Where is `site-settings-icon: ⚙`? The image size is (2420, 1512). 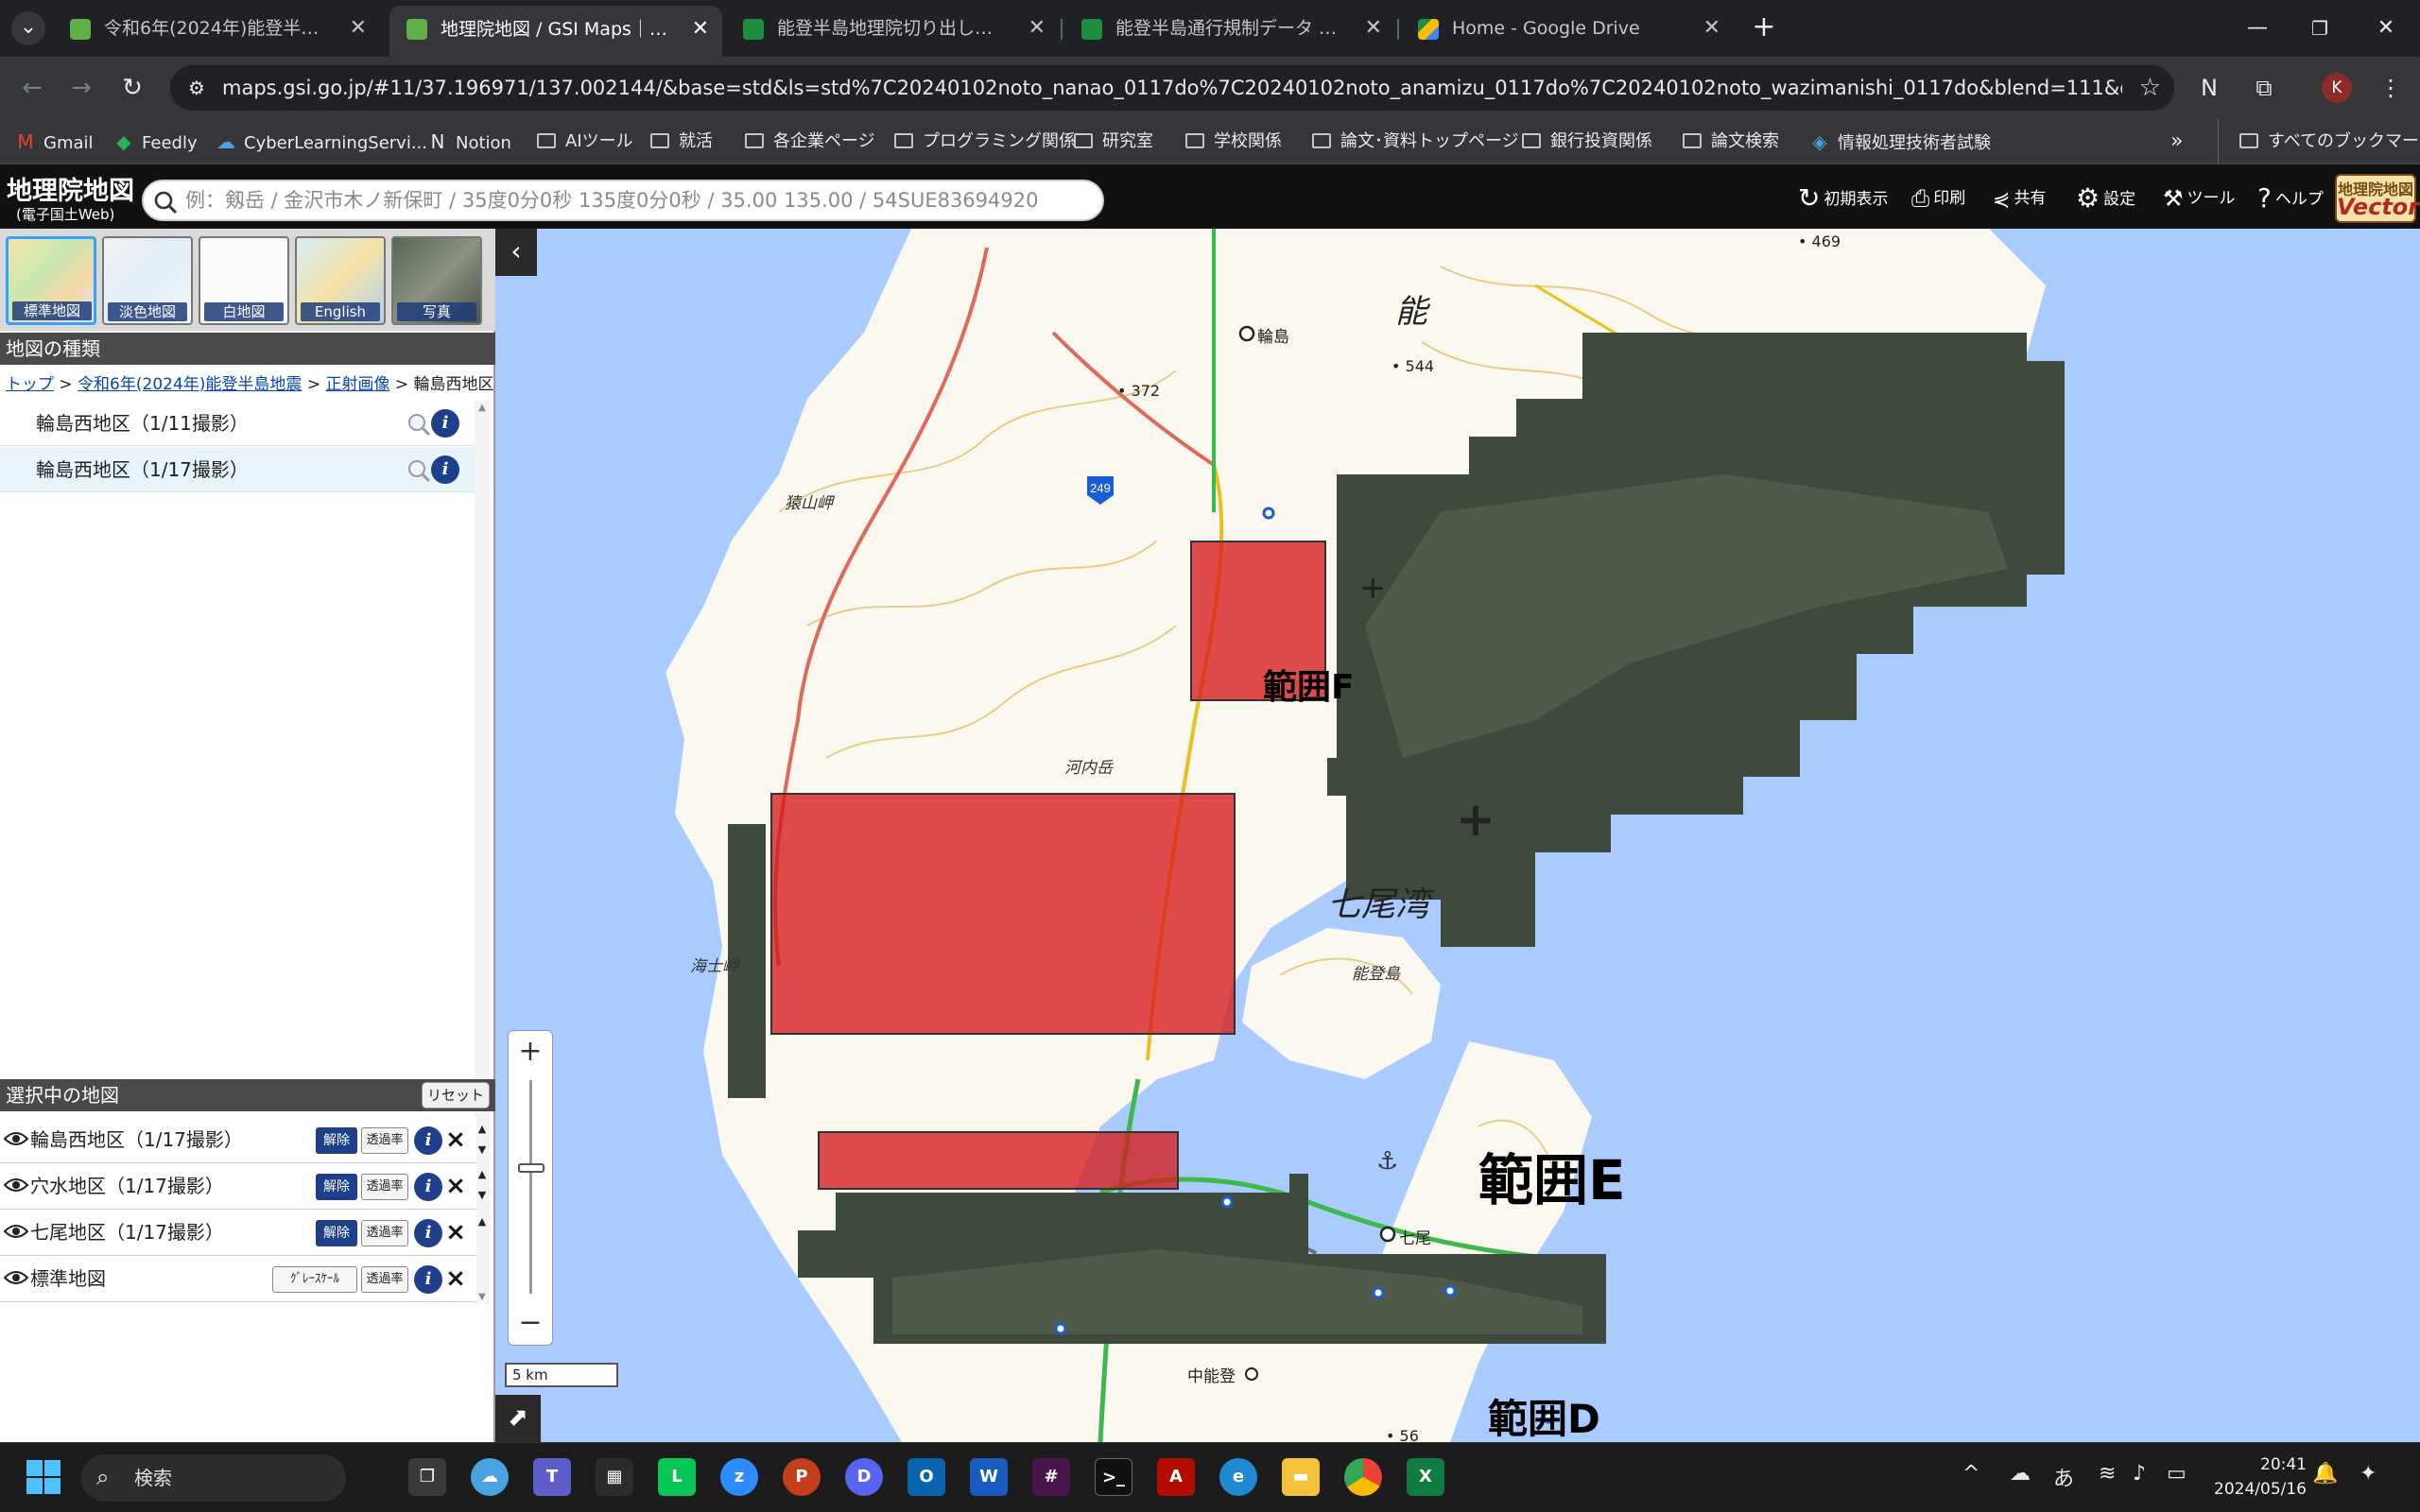
site-settings-icon: ⚙ is located at coordinates (196, 88).